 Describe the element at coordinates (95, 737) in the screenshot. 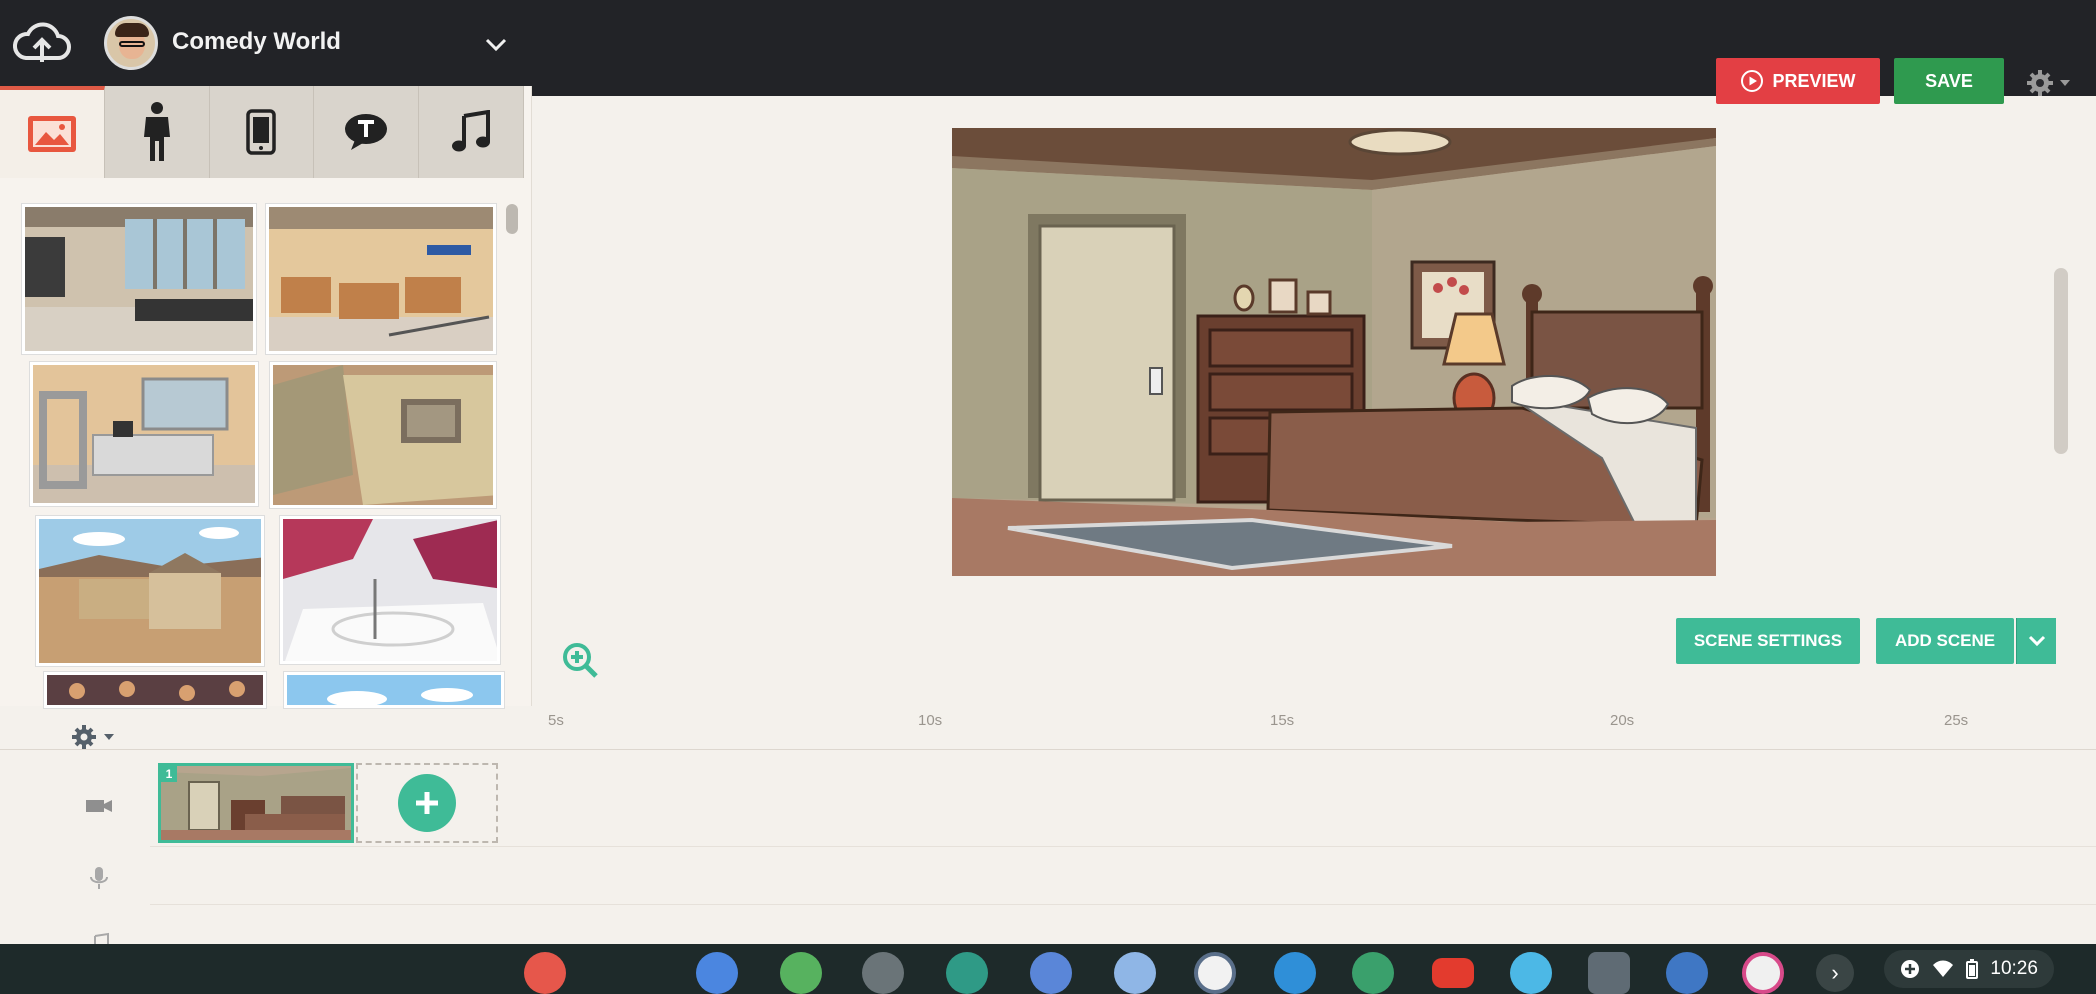

I see `timeline-settings-icon` at that location.